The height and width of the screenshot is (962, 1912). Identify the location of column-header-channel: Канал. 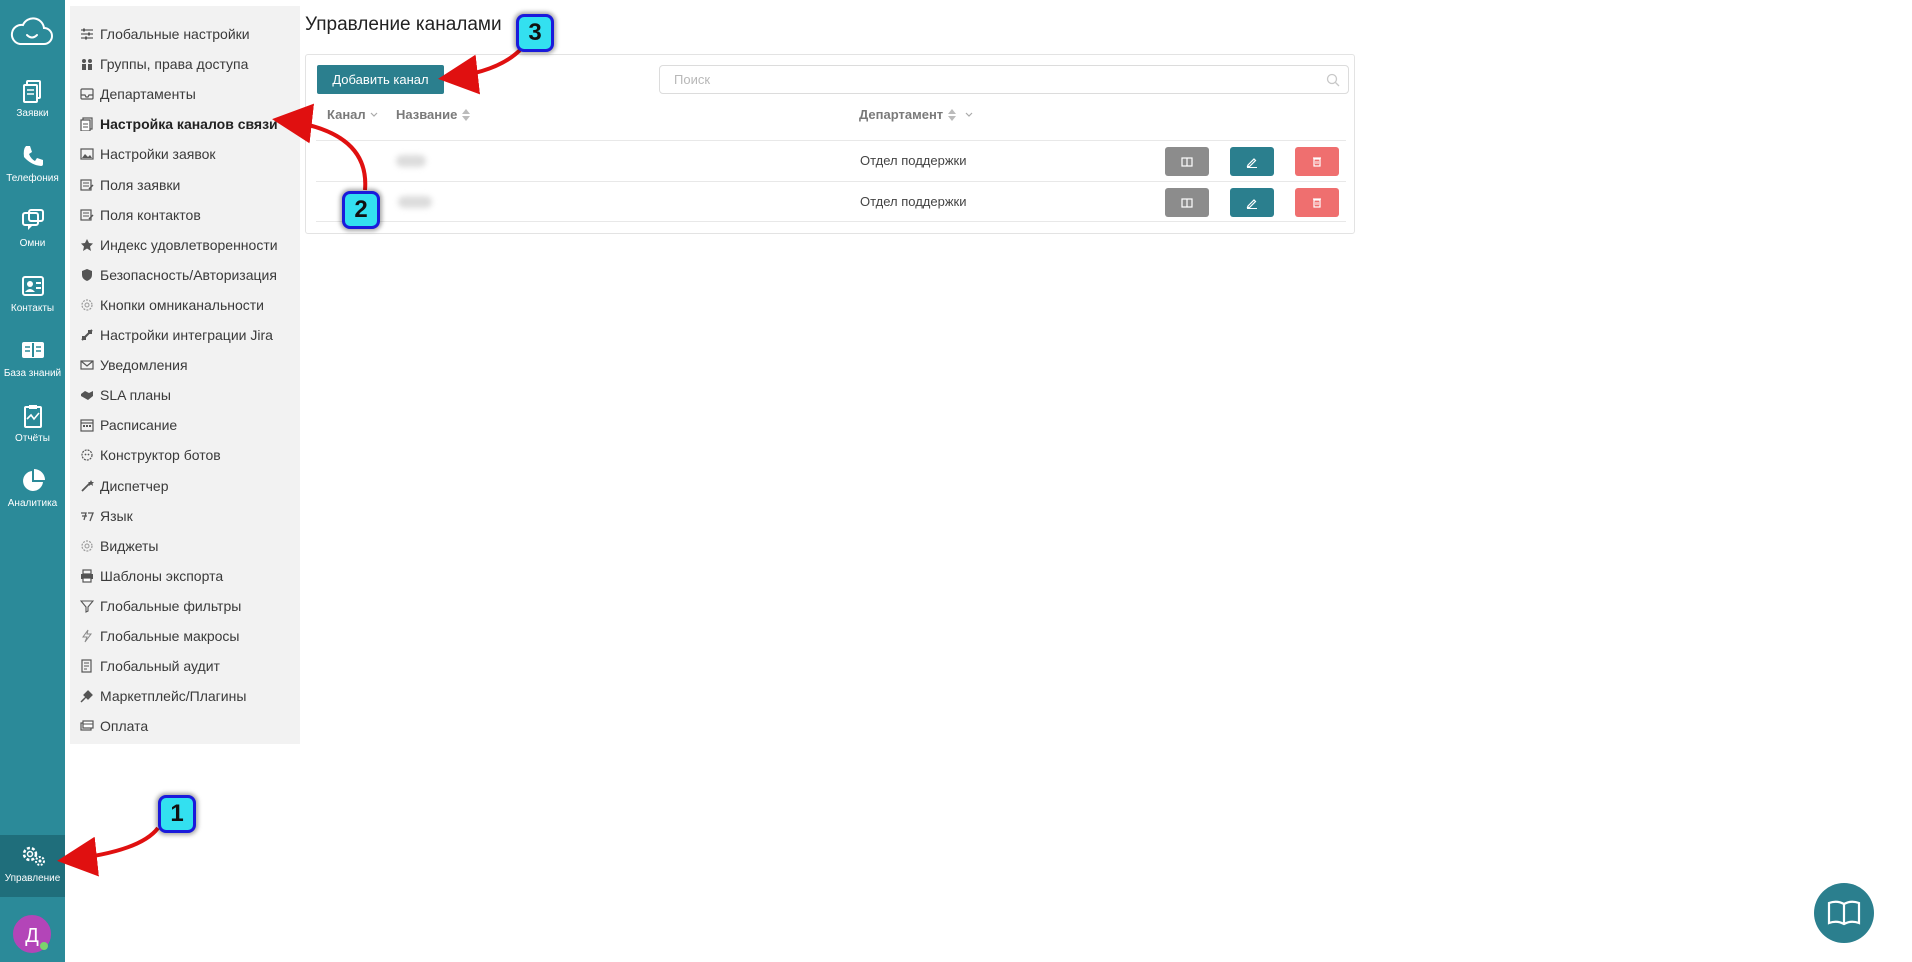
(352, 114).